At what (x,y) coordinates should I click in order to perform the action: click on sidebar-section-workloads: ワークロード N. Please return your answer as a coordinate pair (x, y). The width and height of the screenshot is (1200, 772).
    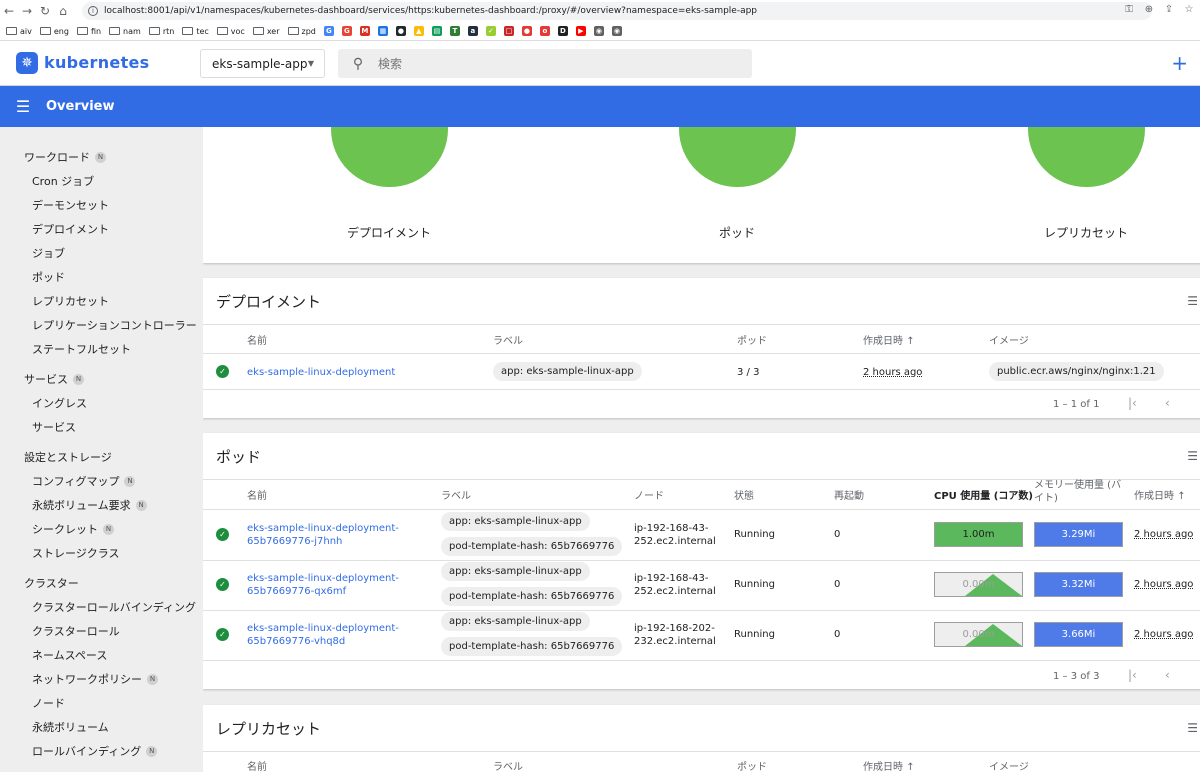
    Looking at the image, I should click on (101, 157).